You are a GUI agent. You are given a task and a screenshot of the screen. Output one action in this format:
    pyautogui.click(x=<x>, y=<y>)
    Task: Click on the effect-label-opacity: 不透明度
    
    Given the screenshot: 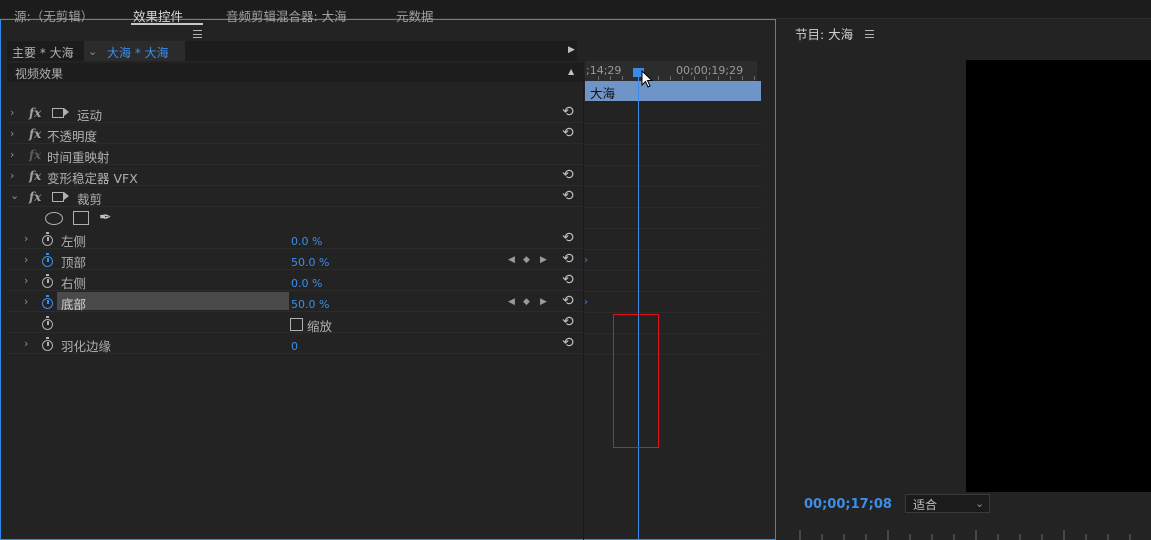 What is the action you would take?
    pyautogui.click(x=72, y=136)
    